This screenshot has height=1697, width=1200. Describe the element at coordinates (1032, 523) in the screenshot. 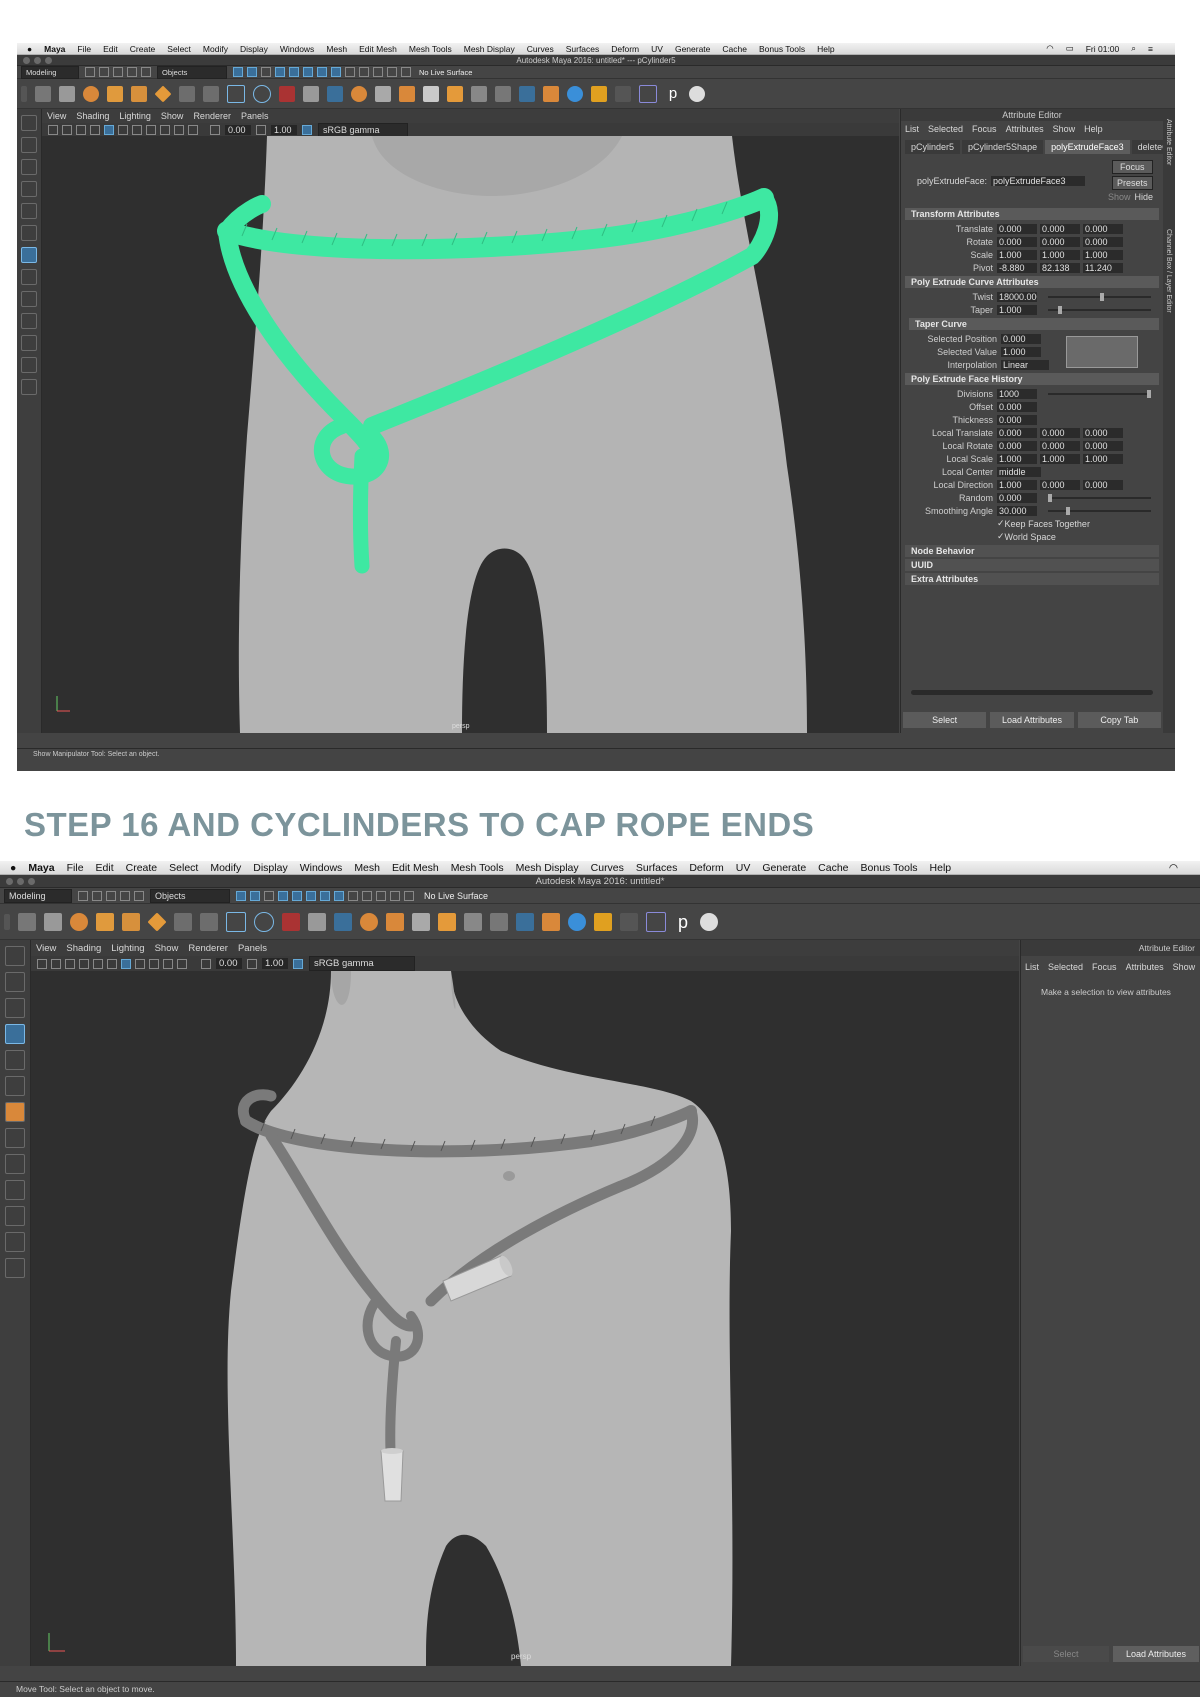

I see `keep-faces-checkbox: ✓ Keep Faces Together` at that location.